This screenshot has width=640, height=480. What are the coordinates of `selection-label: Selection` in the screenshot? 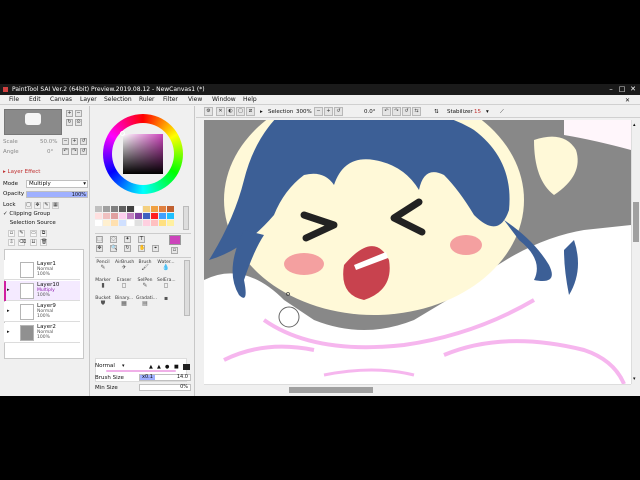 It's located at (280, 112).